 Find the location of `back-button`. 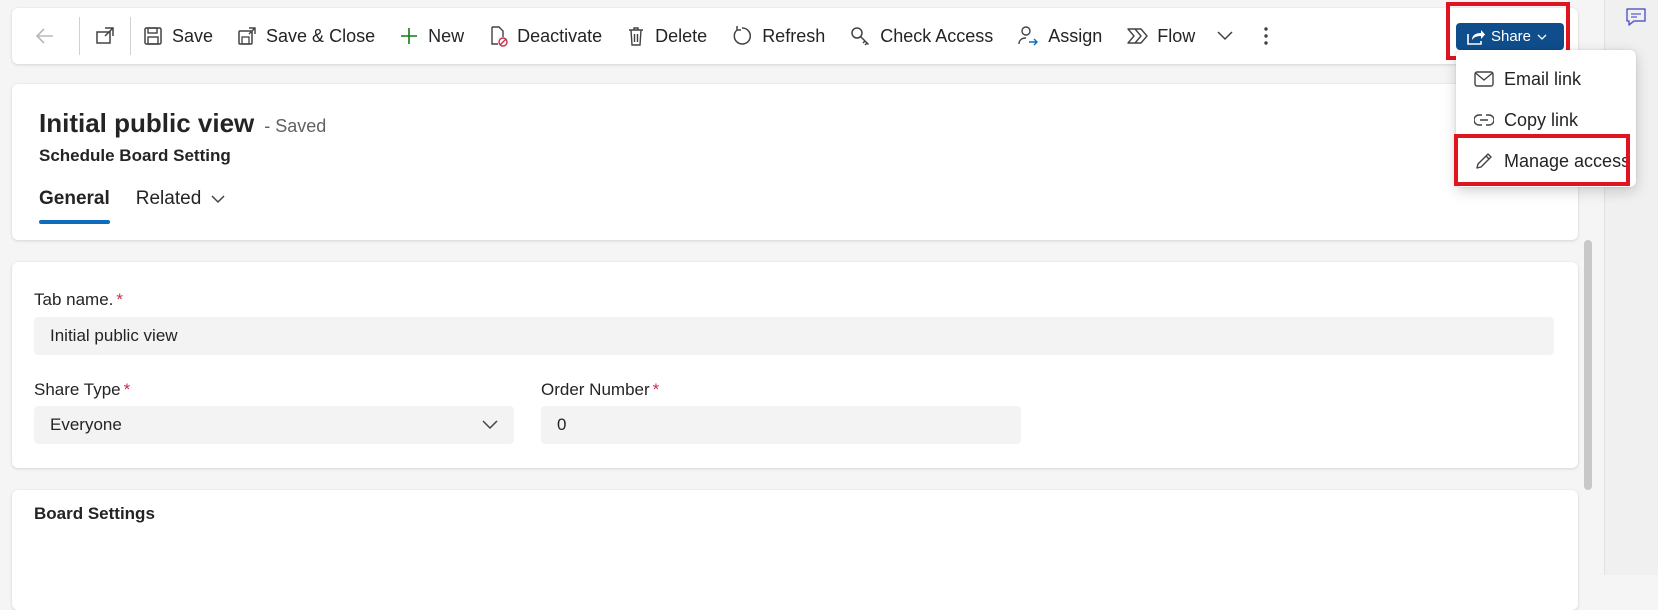

back-button is located at coordinates (45, 36).